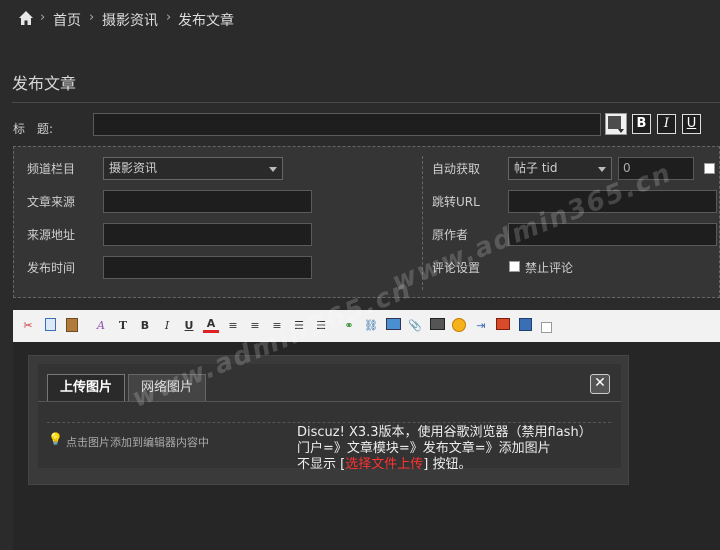 This screenshot has width=720, height=550. I want to click on source-url-input, so click(207, 234).